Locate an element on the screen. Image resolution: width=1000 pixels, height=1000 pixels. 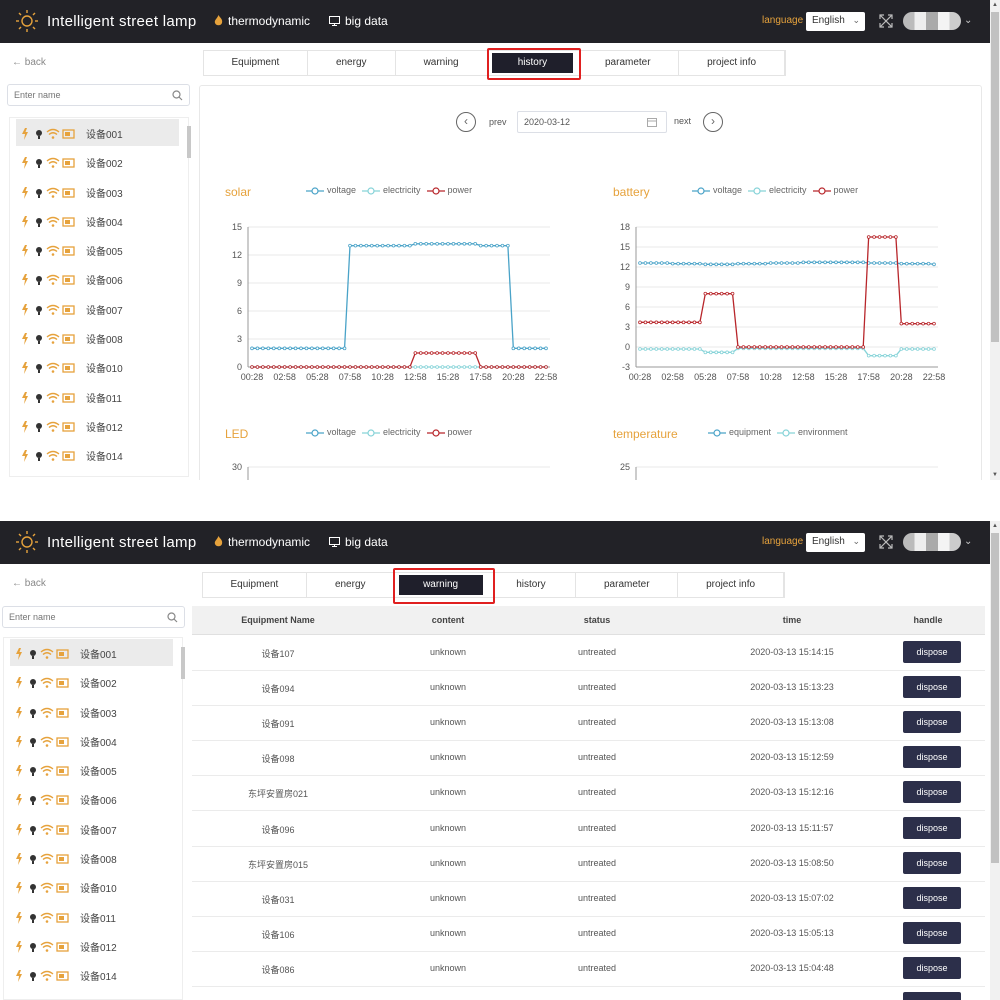
page-scrollbar: ▲ is located at coordinates (995, 760).